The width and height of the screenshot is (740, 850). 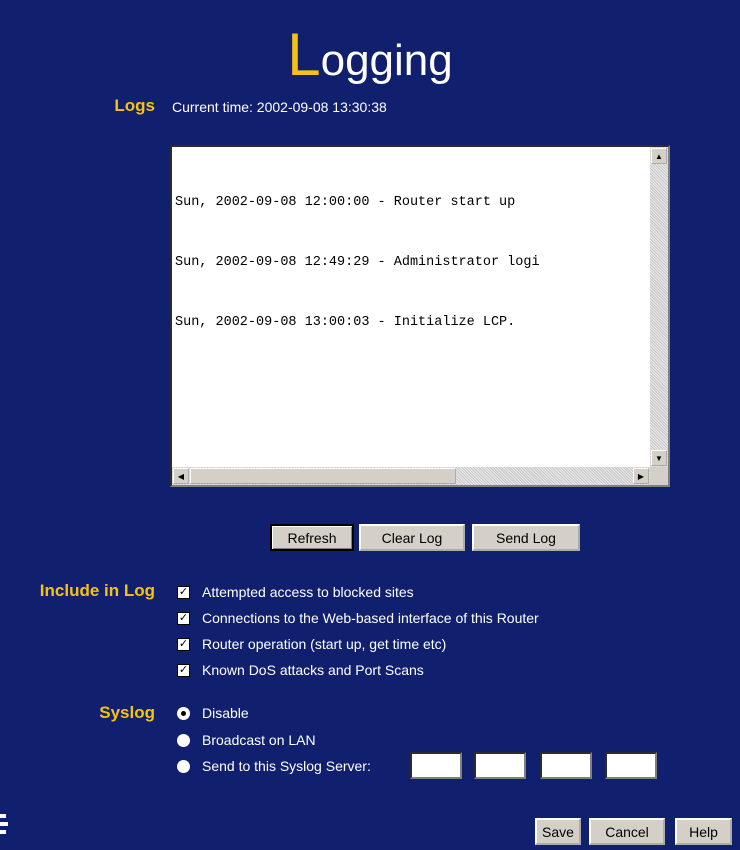 I want to click on syslog-option-server: Send to this Syslog Server:, so click(x=274, y=766).